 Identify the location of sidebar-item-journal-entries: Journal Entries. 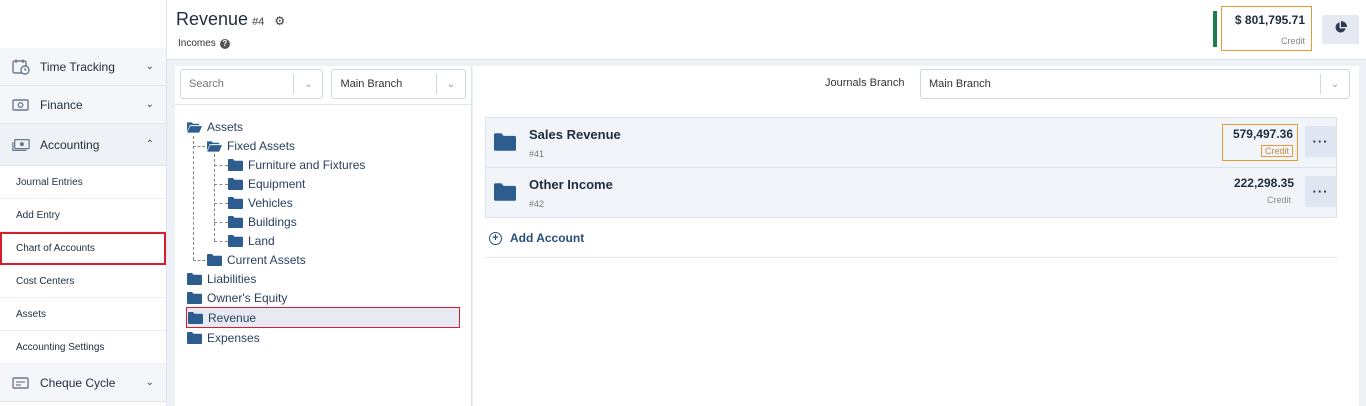
(83, 182).